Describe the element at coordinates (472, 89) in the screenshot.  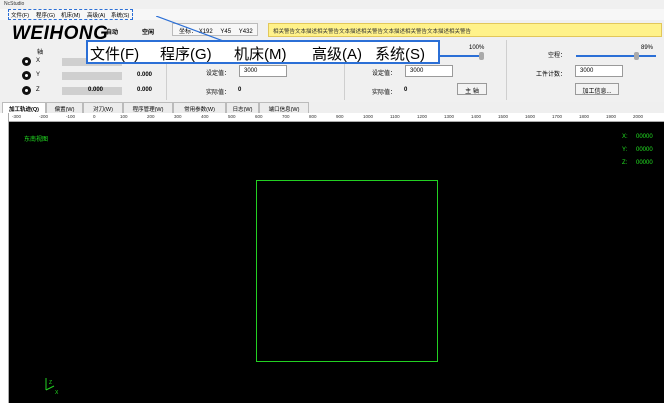
I see `spindle-button: 主 轴` at that location.